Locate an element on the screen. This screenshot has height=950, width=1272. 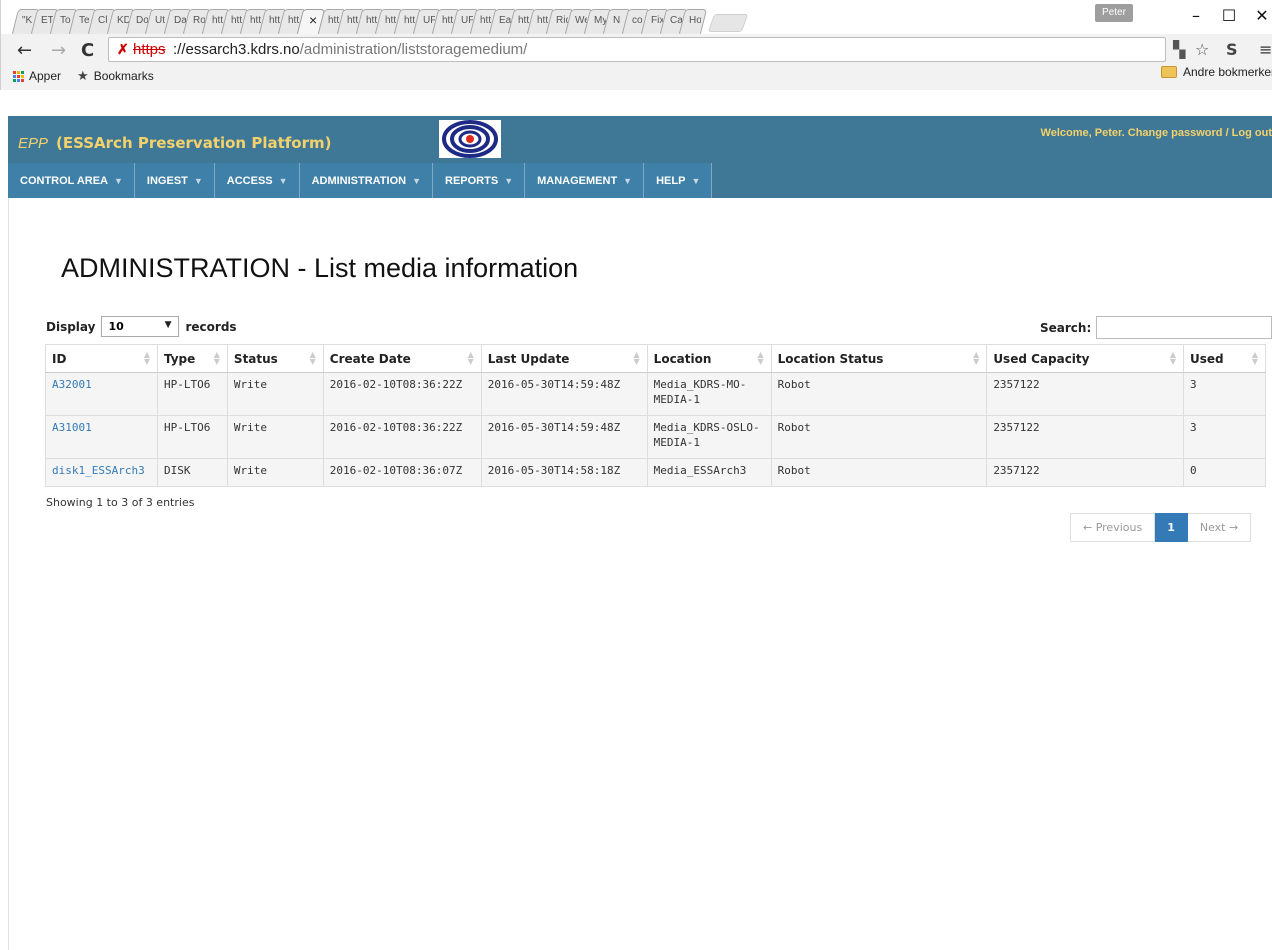
column-header-label: Location Status is located at coordinates (830, 358).